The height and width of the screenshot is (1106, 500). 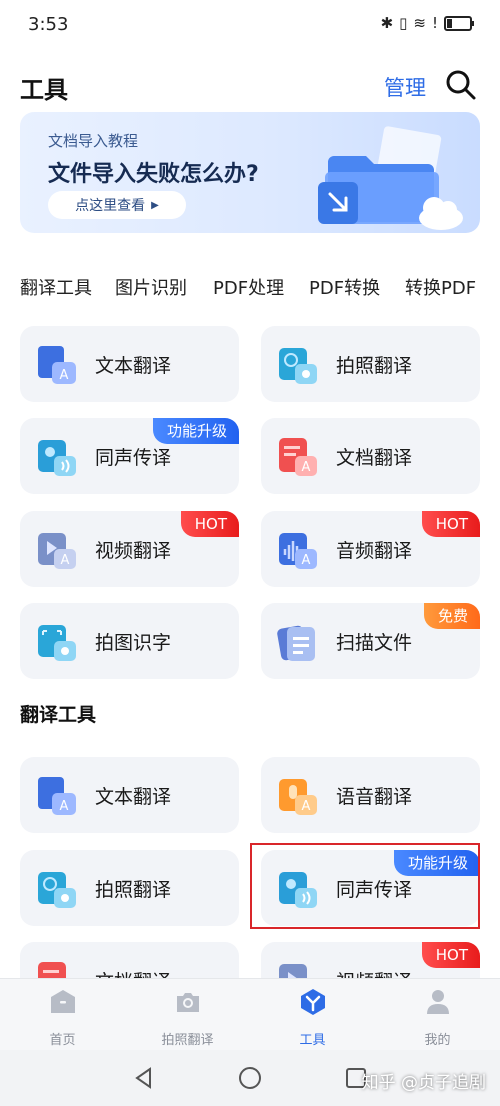 What do you see at coordinates (62, 1040) in the screenshot?
I see `nav-label: 首页` at bounding box center [62, 1040].